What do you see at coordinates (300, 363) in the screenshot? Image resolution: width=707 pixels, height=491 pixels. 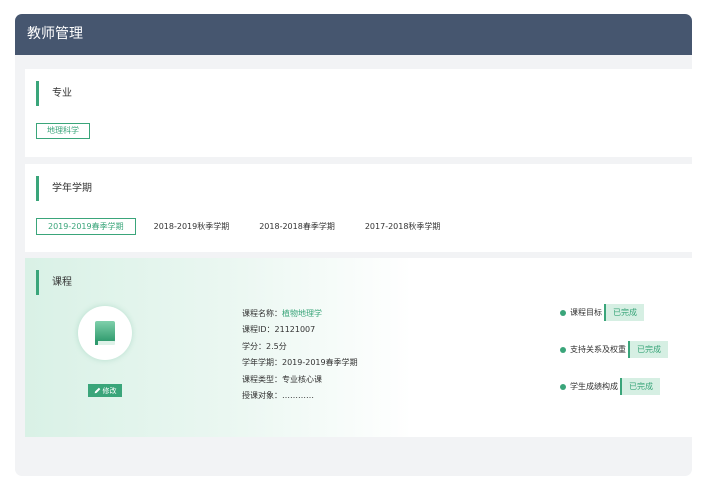 I see `course-term: 学年学期：2019-2019春季学期` at bounding box center [300, 363].